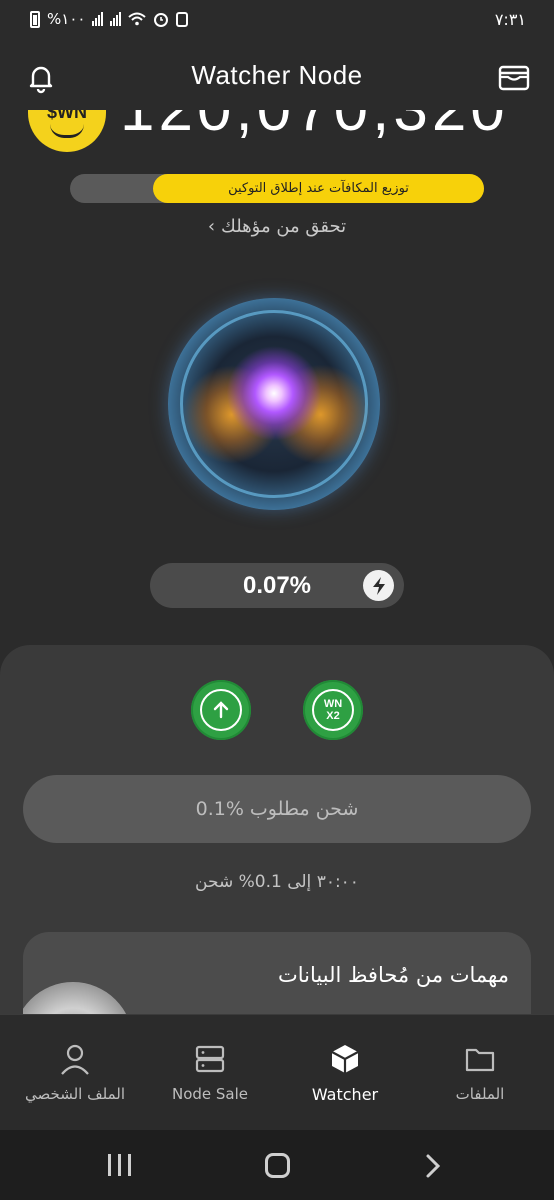  I want to click on status-icons: %١٠٠, so click(109, 19).